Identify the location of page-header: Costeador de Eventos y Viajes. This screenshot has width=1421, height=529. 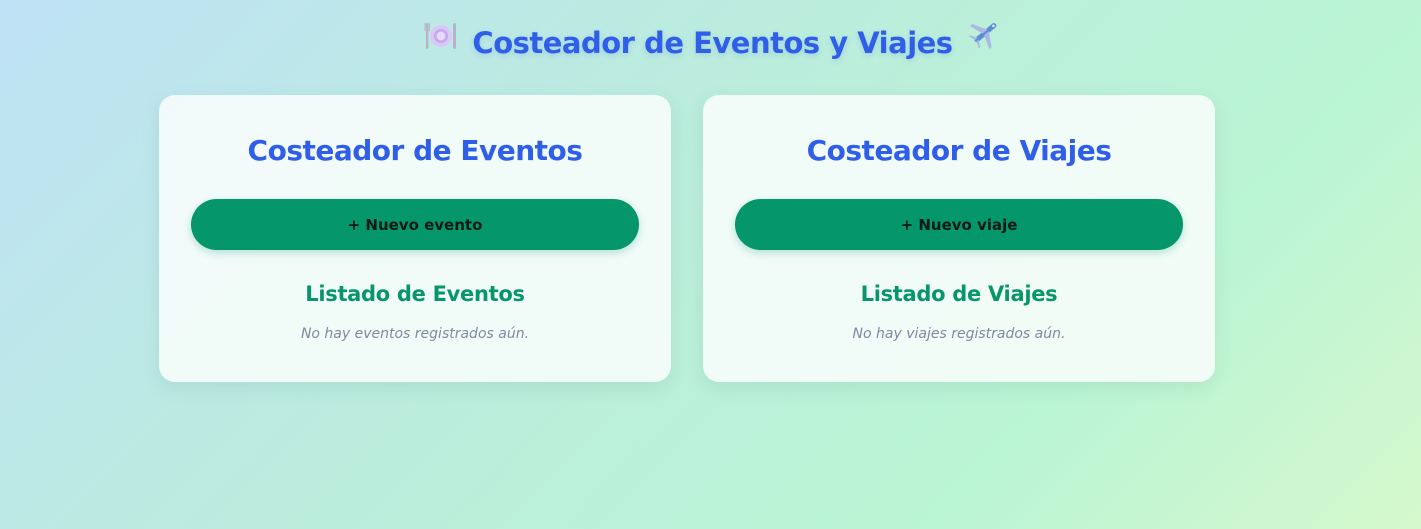
(710, 38).